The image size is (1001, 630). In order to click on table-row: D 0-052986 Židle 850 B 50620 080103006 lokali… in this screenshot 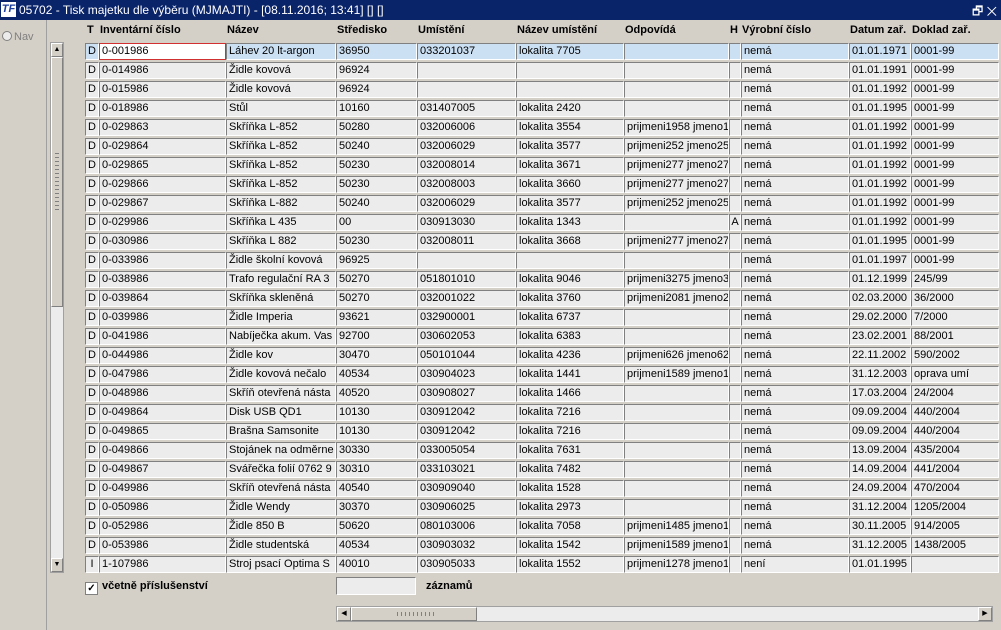, I will do `click(500, 526)`.